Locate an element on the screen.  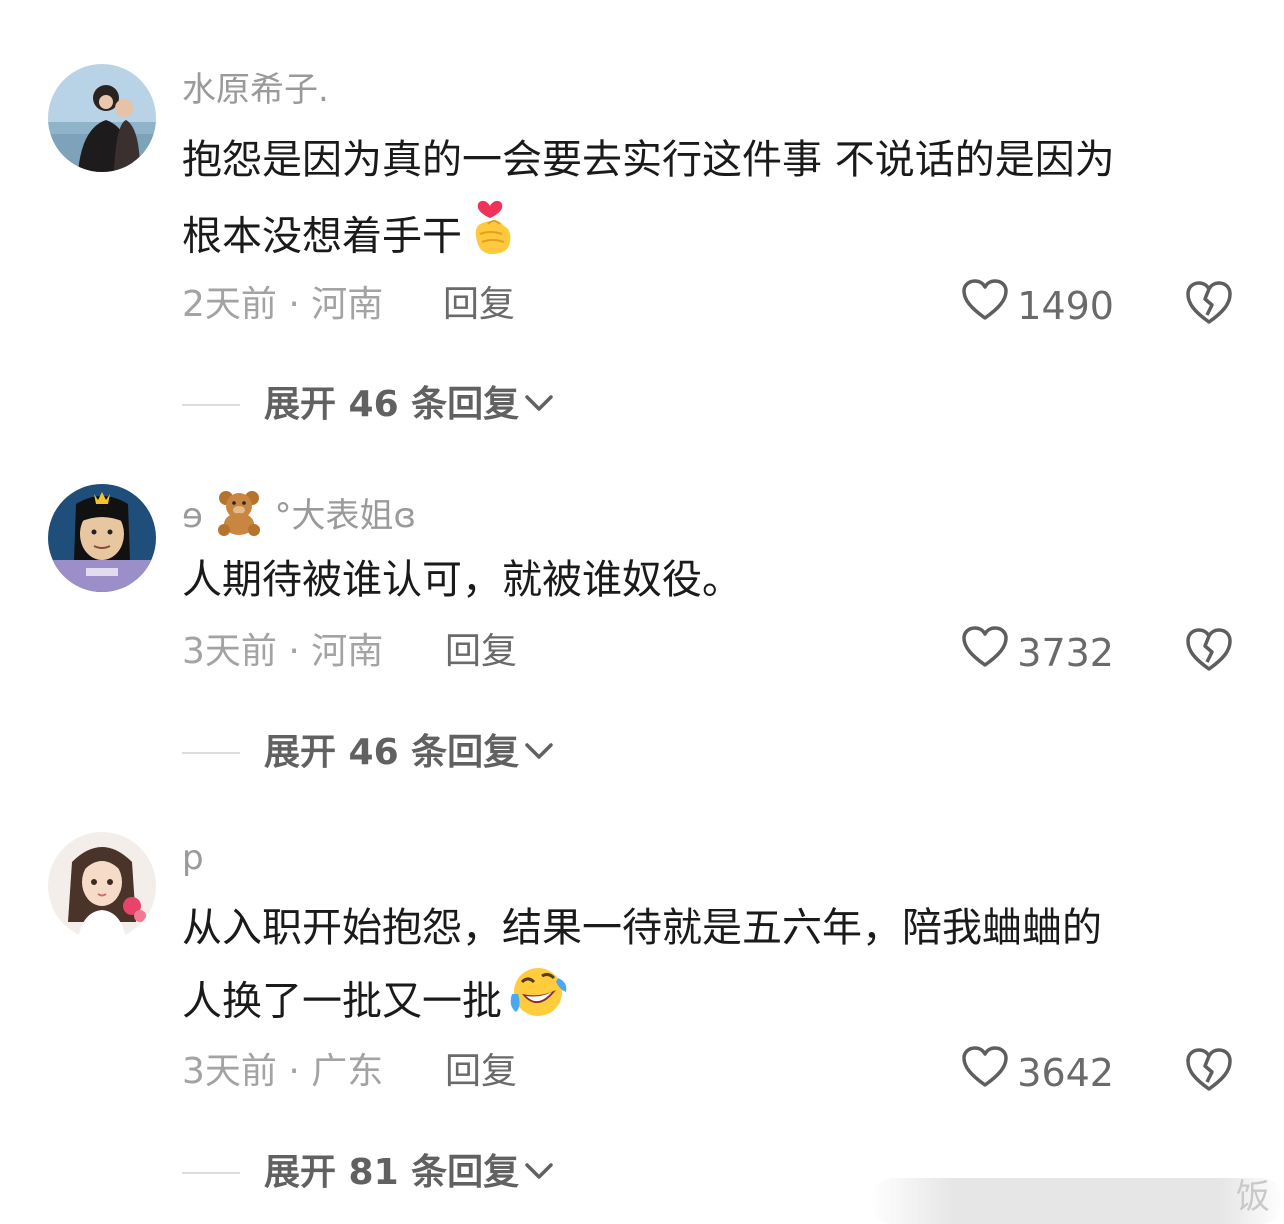
comment-text: 抱怨是因为真的一会要去实行这件事 不说话的是因为 根本没想着手干 is located at coordinates (712, 202).